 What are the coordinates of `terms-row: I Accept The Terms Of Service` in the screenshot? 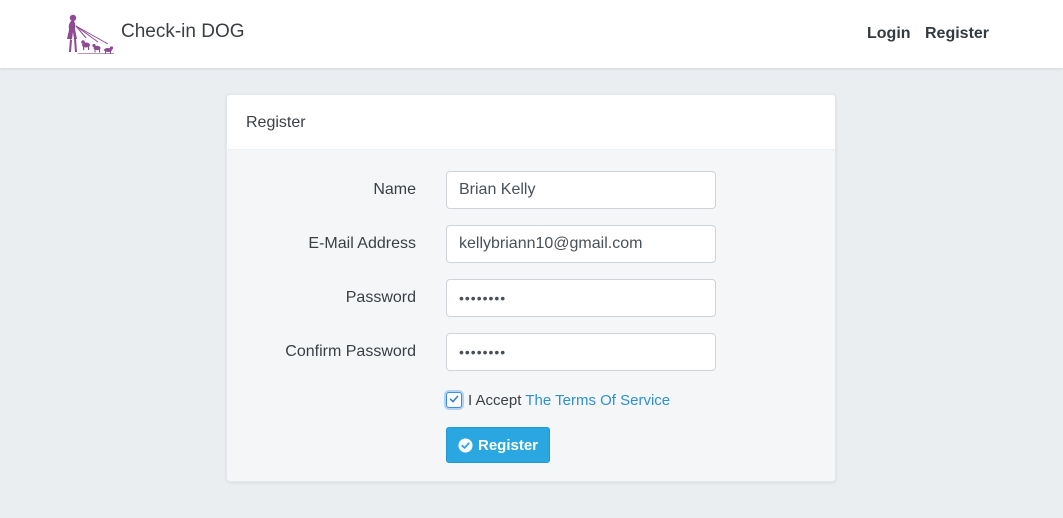 It's located at (558, 400).